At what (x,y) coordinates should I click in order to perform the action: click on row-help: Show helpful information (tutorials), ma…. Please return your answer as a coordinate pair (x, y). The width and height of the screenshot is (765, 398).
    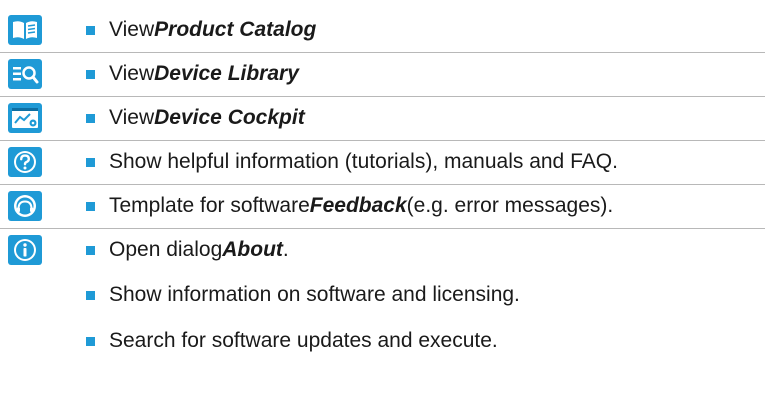
    Looking at the image, I should click on (382, 162).